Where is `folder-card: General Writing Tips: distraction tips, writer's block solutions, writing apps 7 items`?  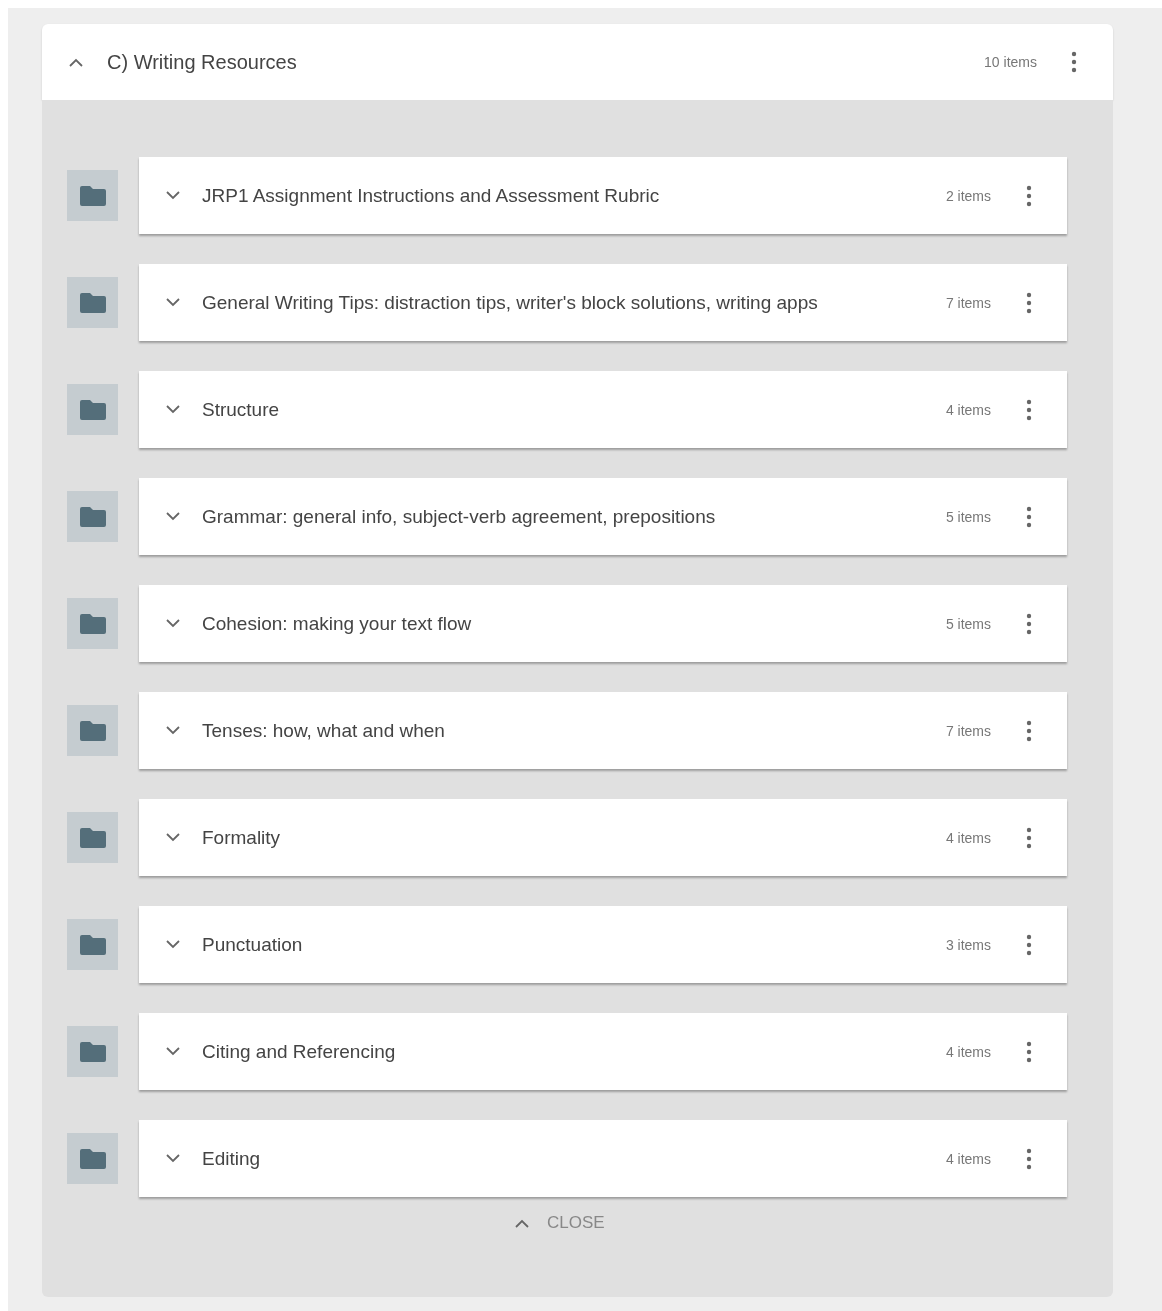
folder-card: General Writing Tips: distraction tips, writer's block solutions, writing apps 7 items is located at coordinates (603, 302).